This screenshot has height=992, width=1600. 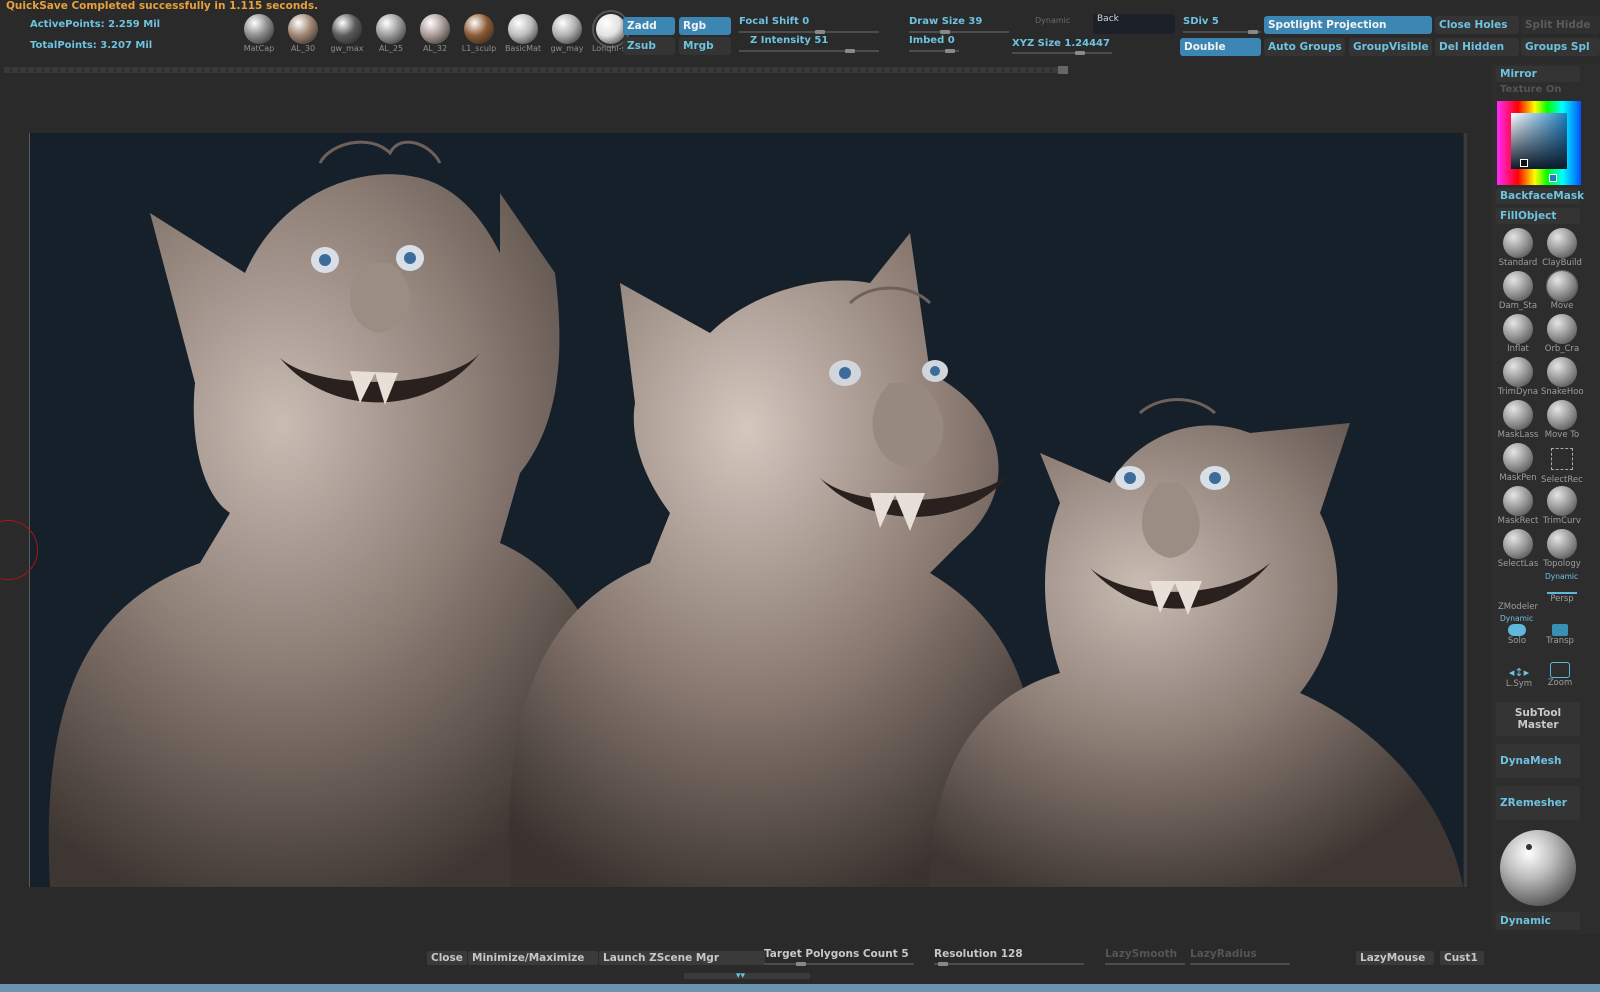 What do you see at coordinates (1562, 378) in the screenshot?
I see `brush-snakehoo: SnakeHoo` at bounding box center [1562, 378].